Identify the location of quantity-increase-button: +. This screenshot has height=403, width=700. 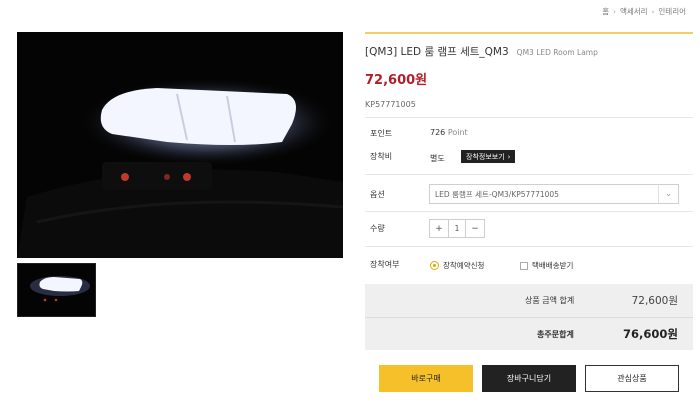
(439, 228).